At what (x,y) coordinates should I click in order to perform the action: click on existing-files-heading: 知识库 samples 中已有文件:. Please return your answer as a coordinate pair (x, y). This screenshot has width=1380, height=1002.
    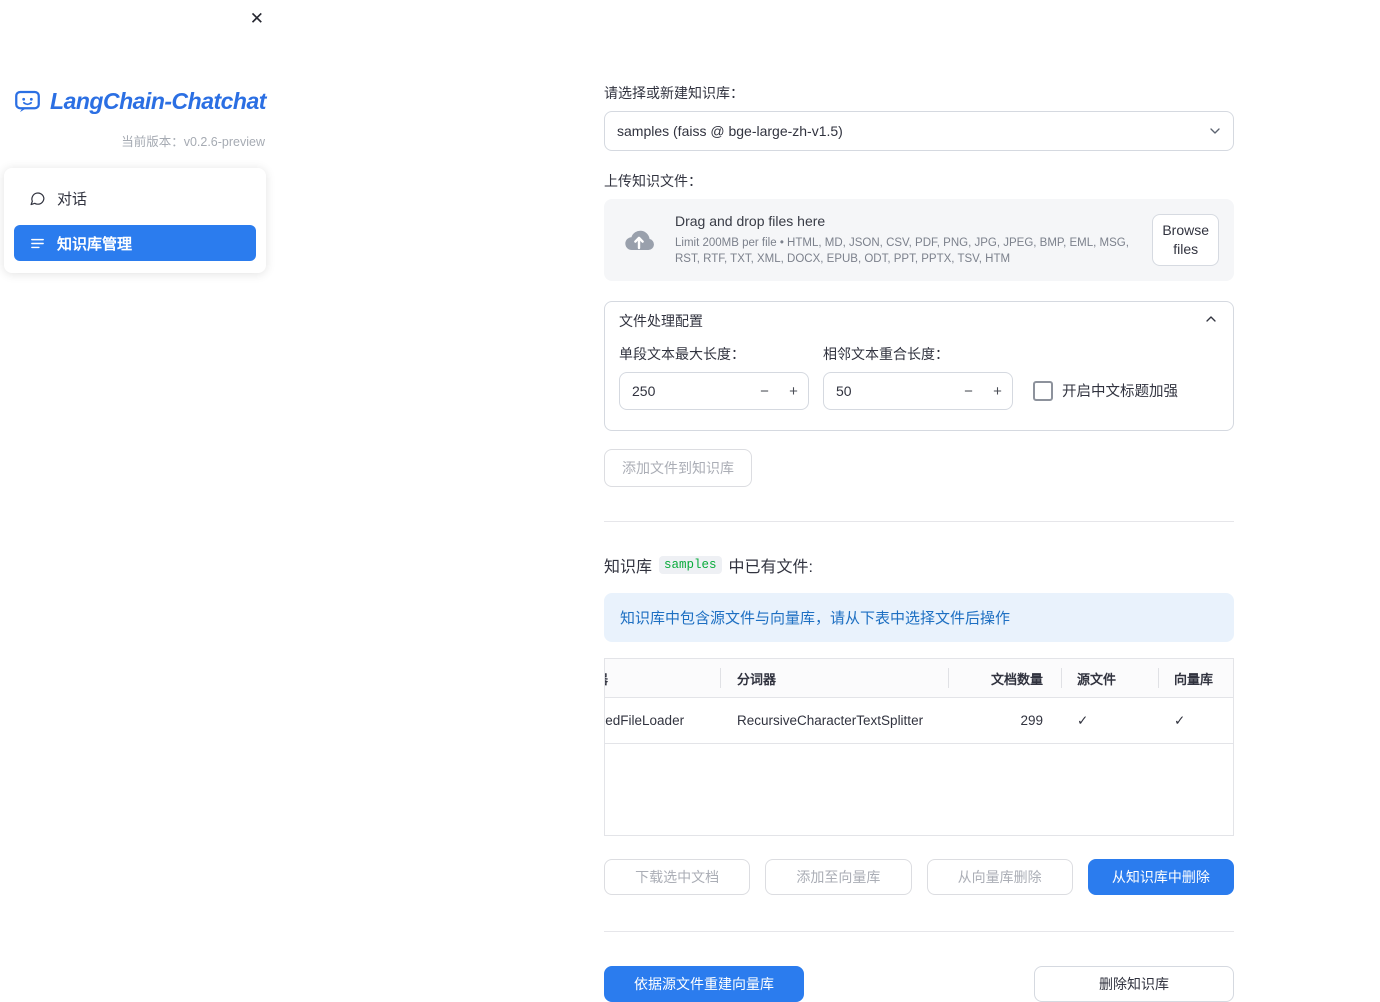
    Looking at the image, I should click on (919, 565).